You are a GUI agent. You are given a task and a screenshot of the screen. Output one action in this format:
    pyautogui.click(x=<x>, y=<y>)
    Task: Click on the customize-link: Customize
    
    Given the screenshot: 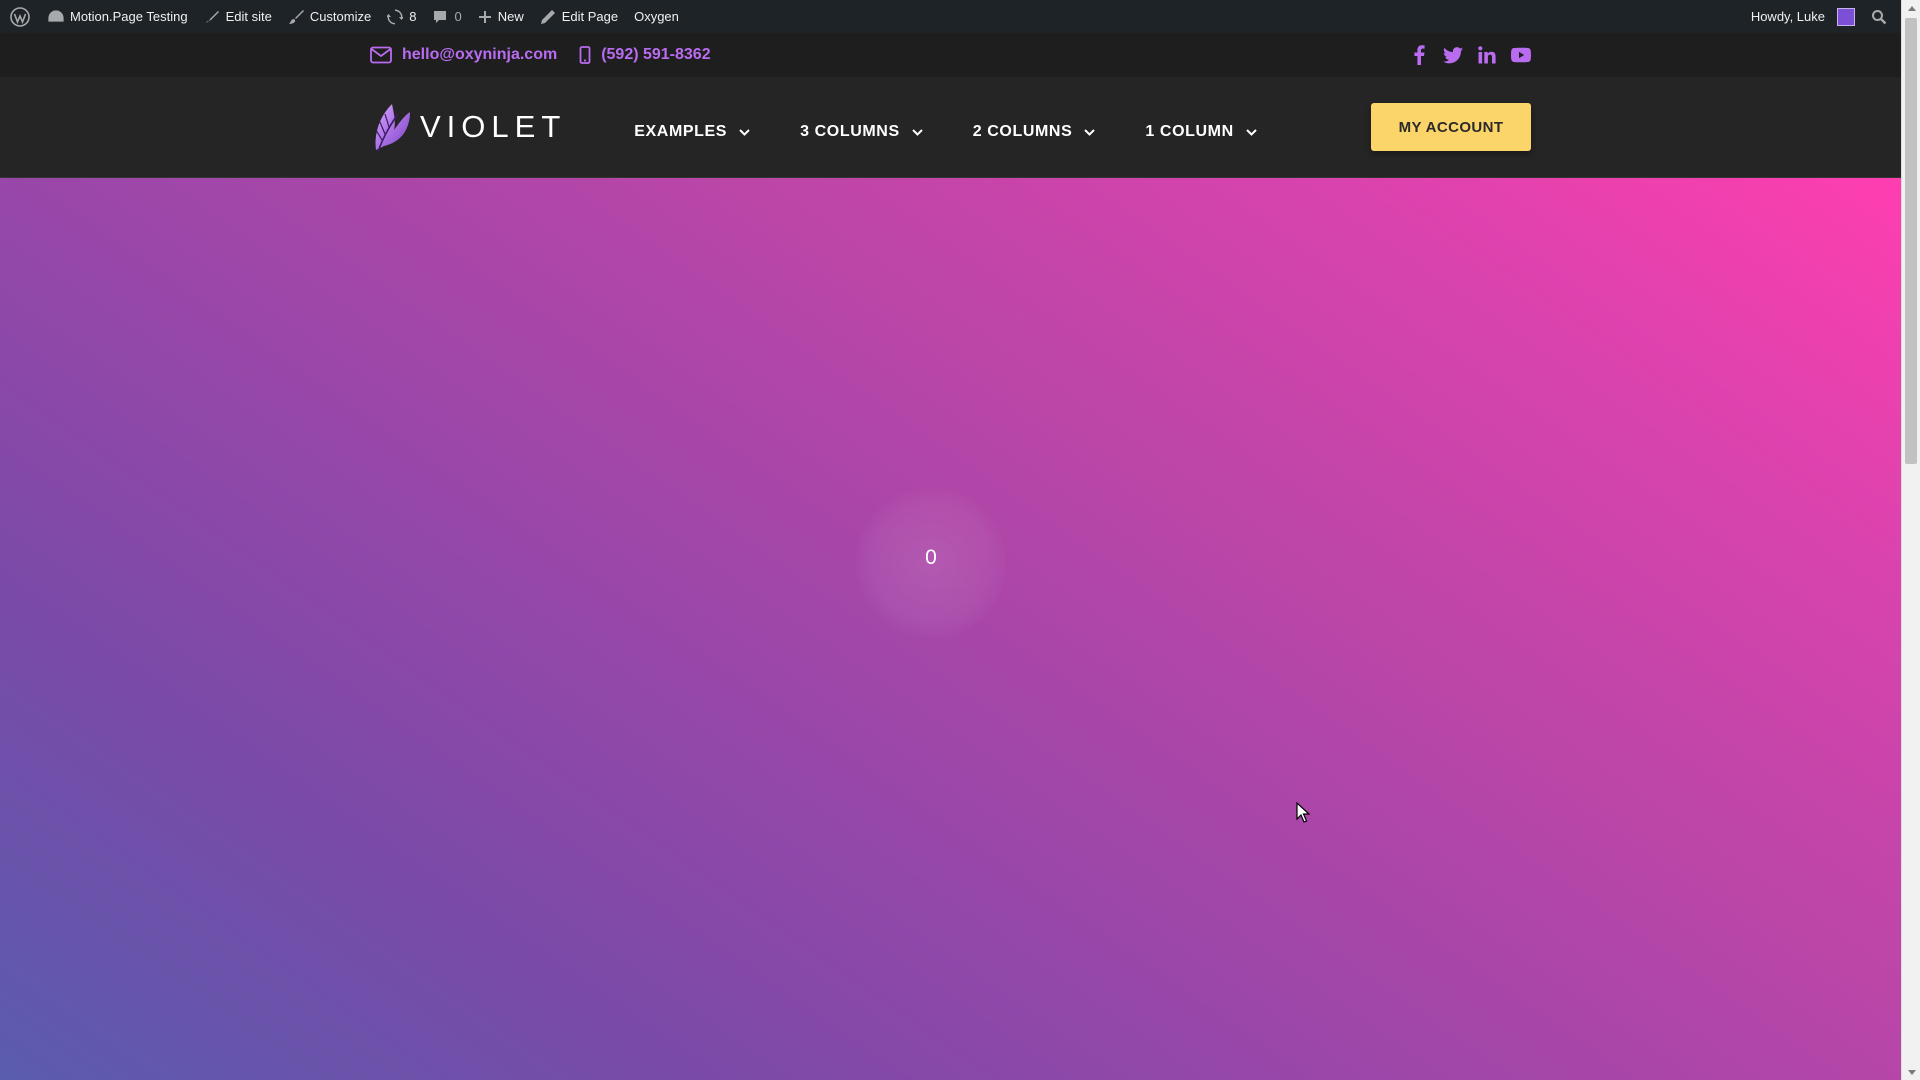 What is the action you would take?
    pyautogui.click(x=329, y=16)
    